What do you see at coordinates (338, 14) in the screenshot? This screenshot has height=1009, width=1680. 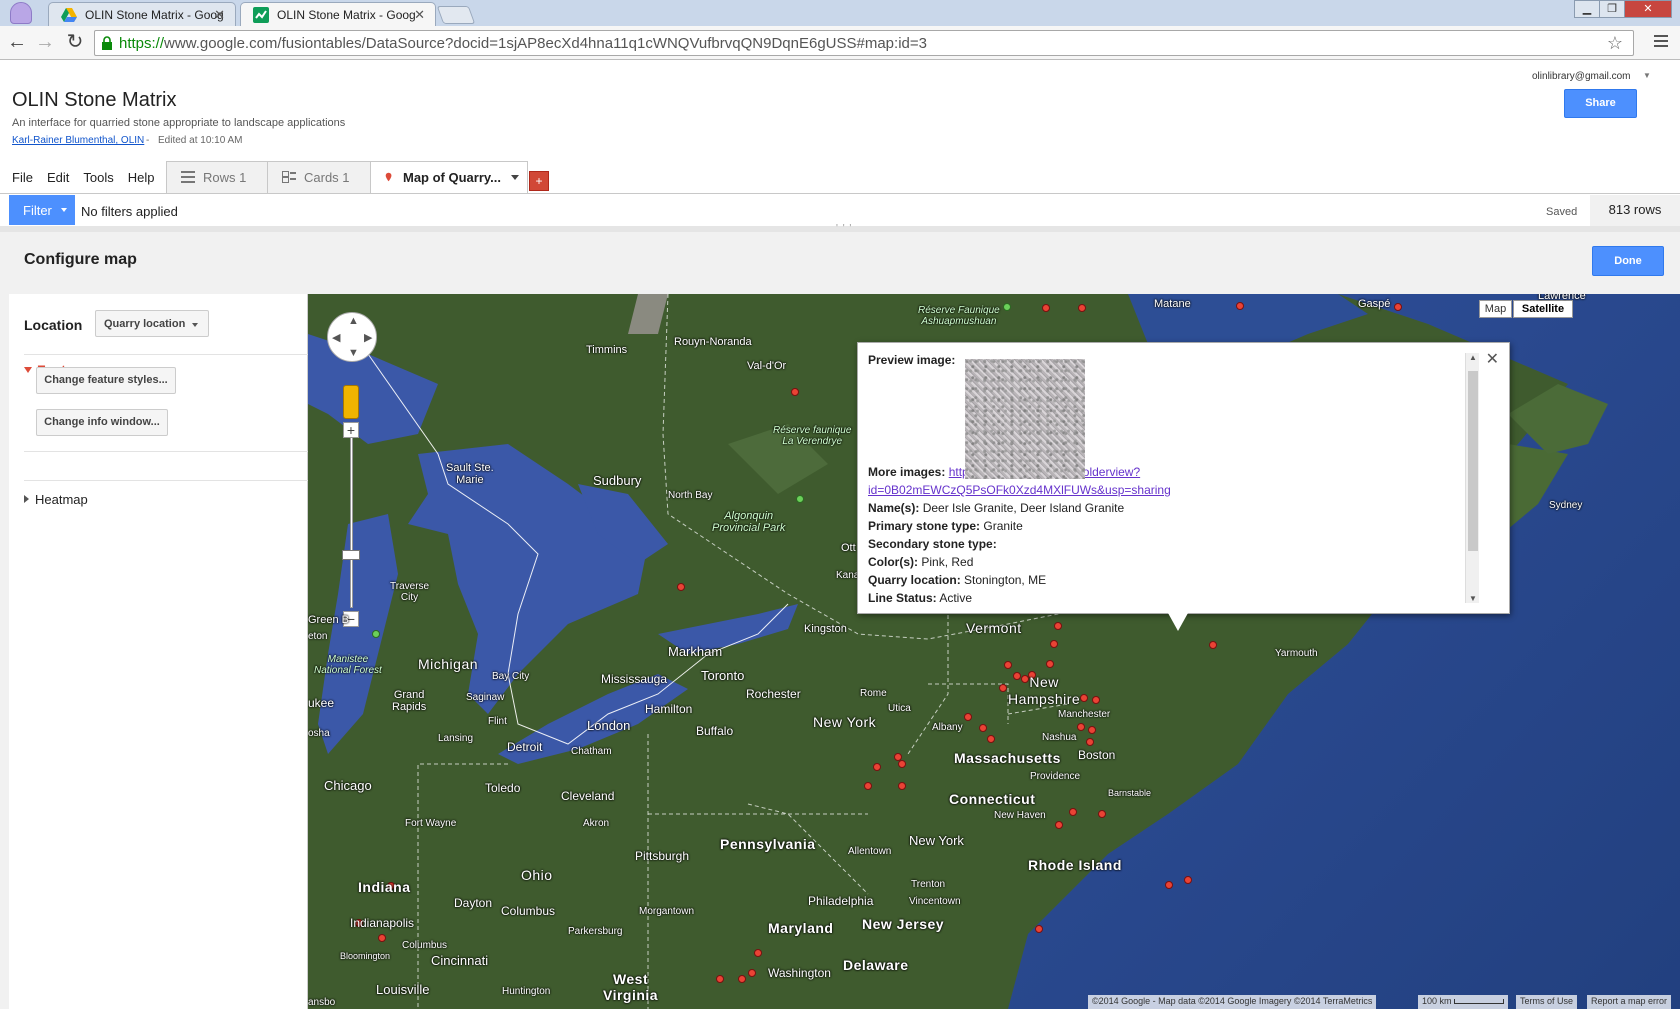 I see `browser-tab-active: OLIN Stone Matrix - Goog ✕` at bounding box center [338, 14].